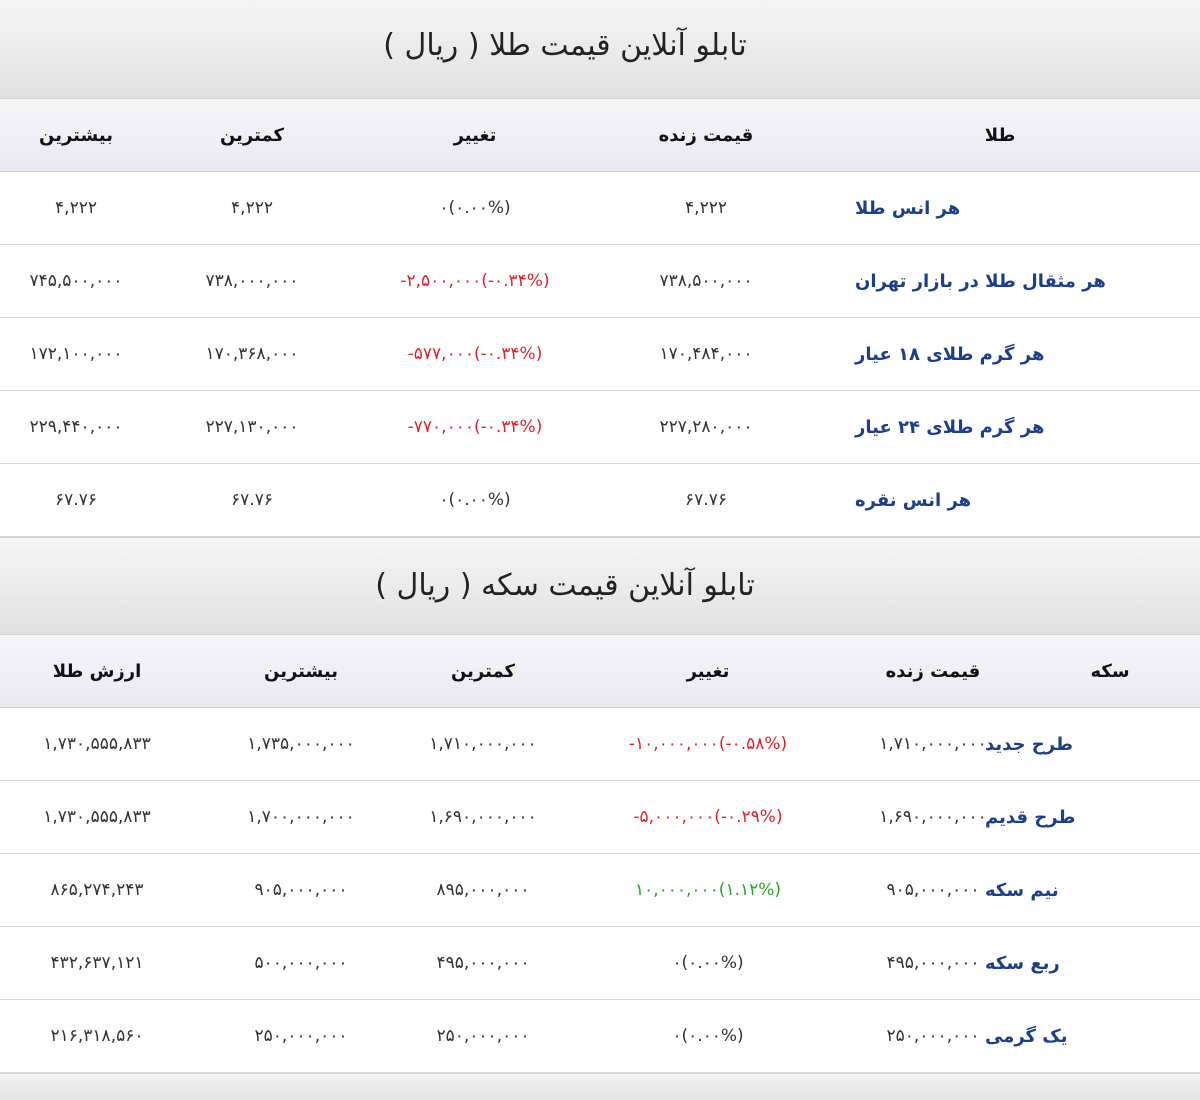  What do you see at coordinates (252, 208) in the screenshot?
I see `min-price: ۴,۲۲۲` at bounding box center [252, 208].